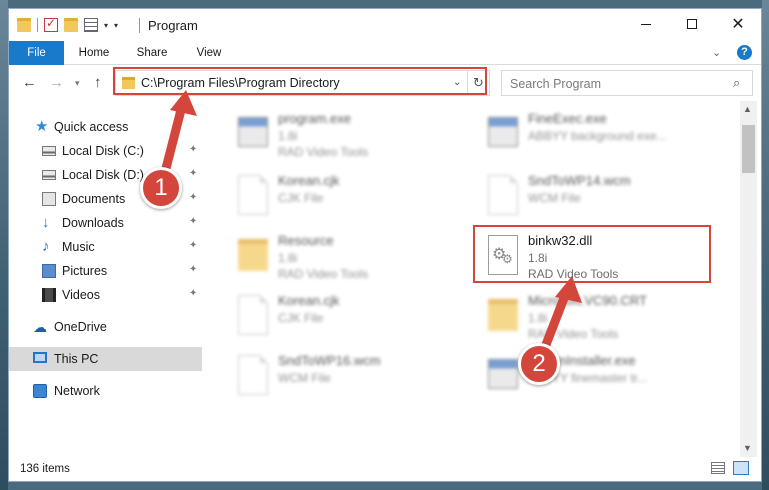 The height and width of the screenshot is (490, 769). I want to click on drive-icon, so click(49, 151).